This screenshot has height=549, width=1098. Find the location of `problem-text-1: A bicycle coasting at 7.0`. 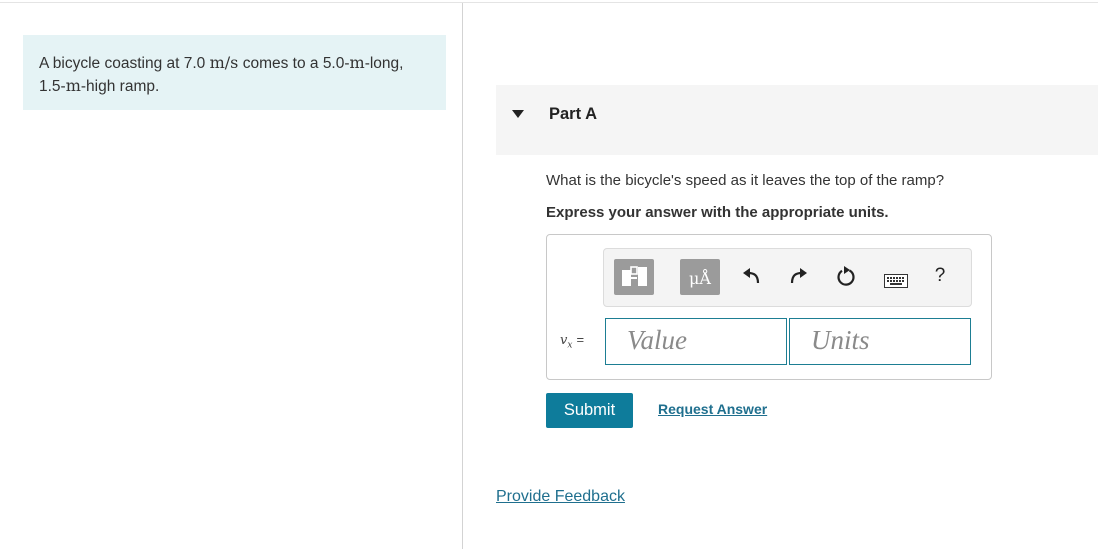

problem-text-1: A bicycle coasting at 7.0 is located at coordinates (124, 63).